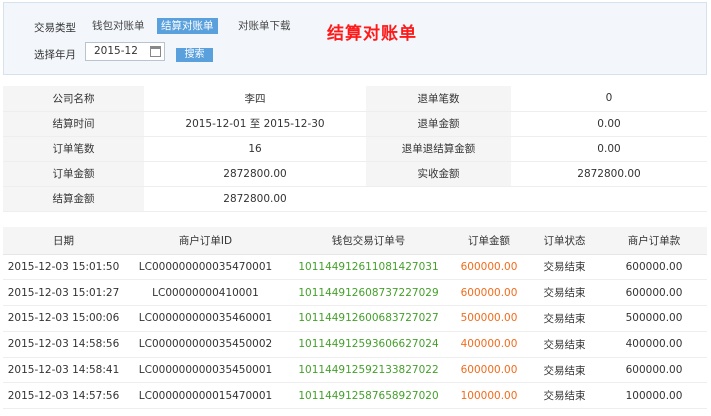 The image size is (711, 416). I want to click on month-input: 2015-12, so click(125, 51).